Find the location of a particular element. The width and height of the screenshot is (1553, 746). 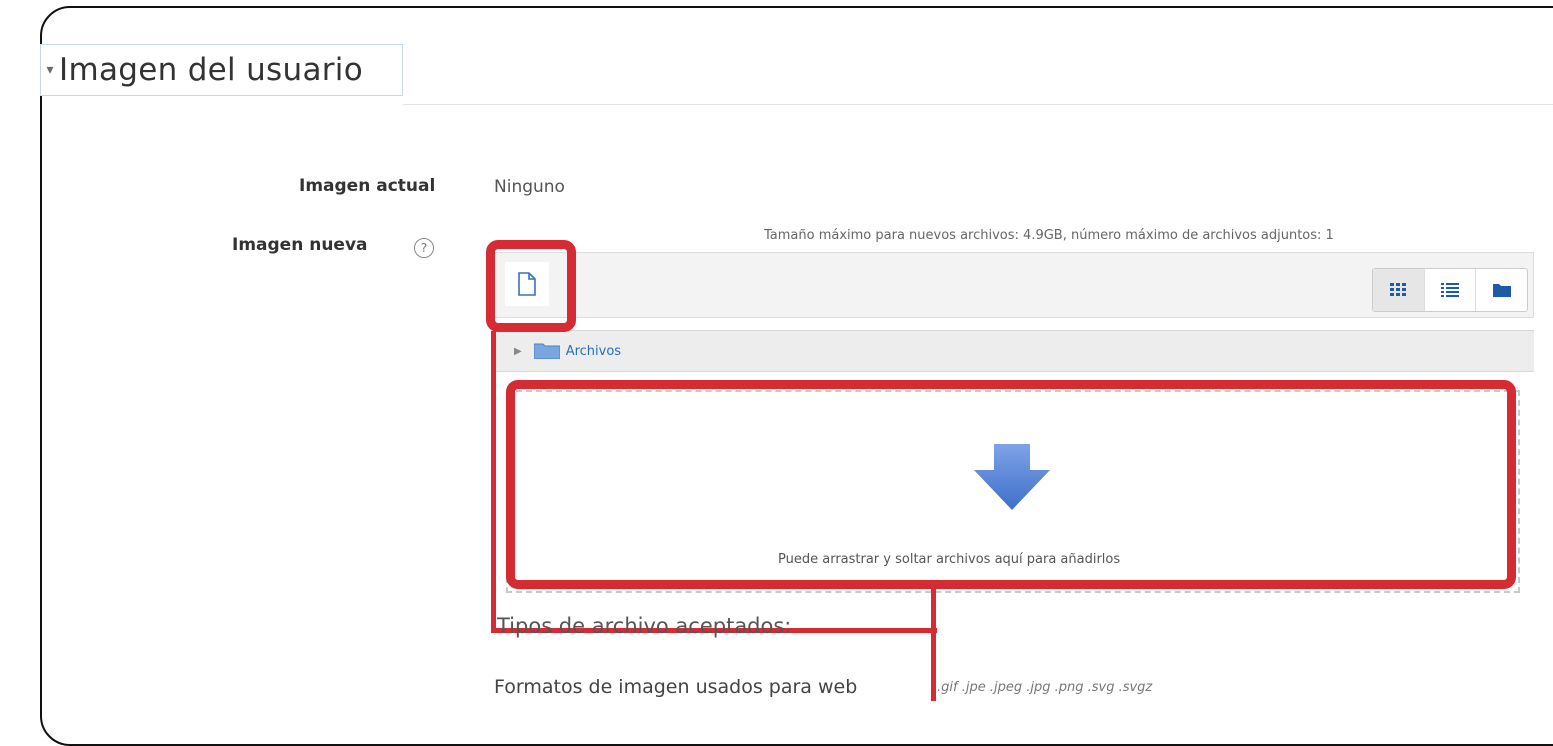

new-image-label: Imagen nueva is located at coordinates (300, 245).